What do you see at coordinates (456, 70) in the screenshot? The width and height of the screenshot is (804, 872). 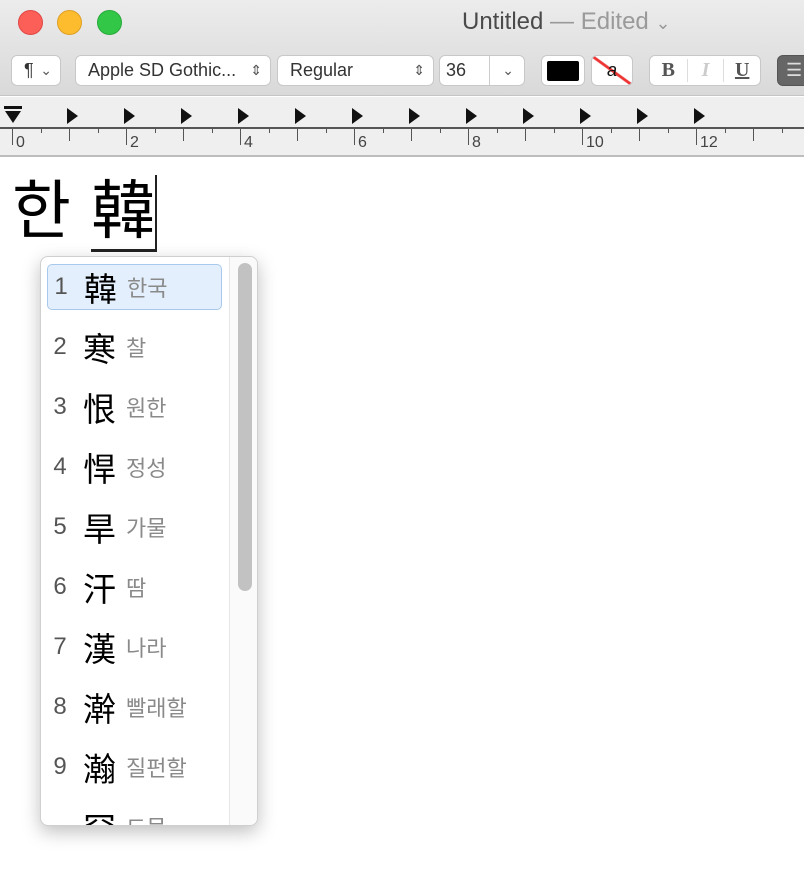 I see `font-size-input: 36` at bounding box center [456, 70].